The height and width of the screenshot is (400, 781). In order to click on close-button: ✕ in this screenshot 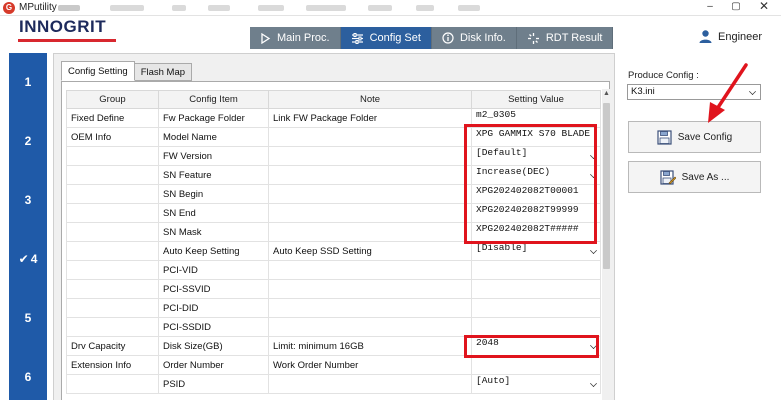, I will do `click(764, 7)`.